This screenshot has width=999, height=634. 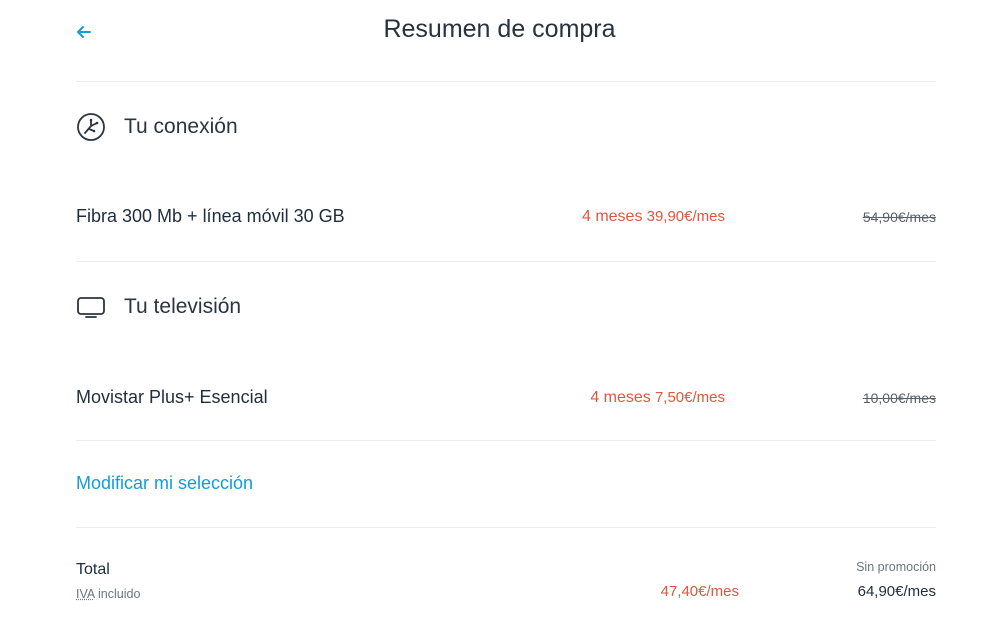 What do you see at coordinates (499, 29) in the screenshot?
I see `page-title: Resumen de compra` at bounding box center [499, 29].